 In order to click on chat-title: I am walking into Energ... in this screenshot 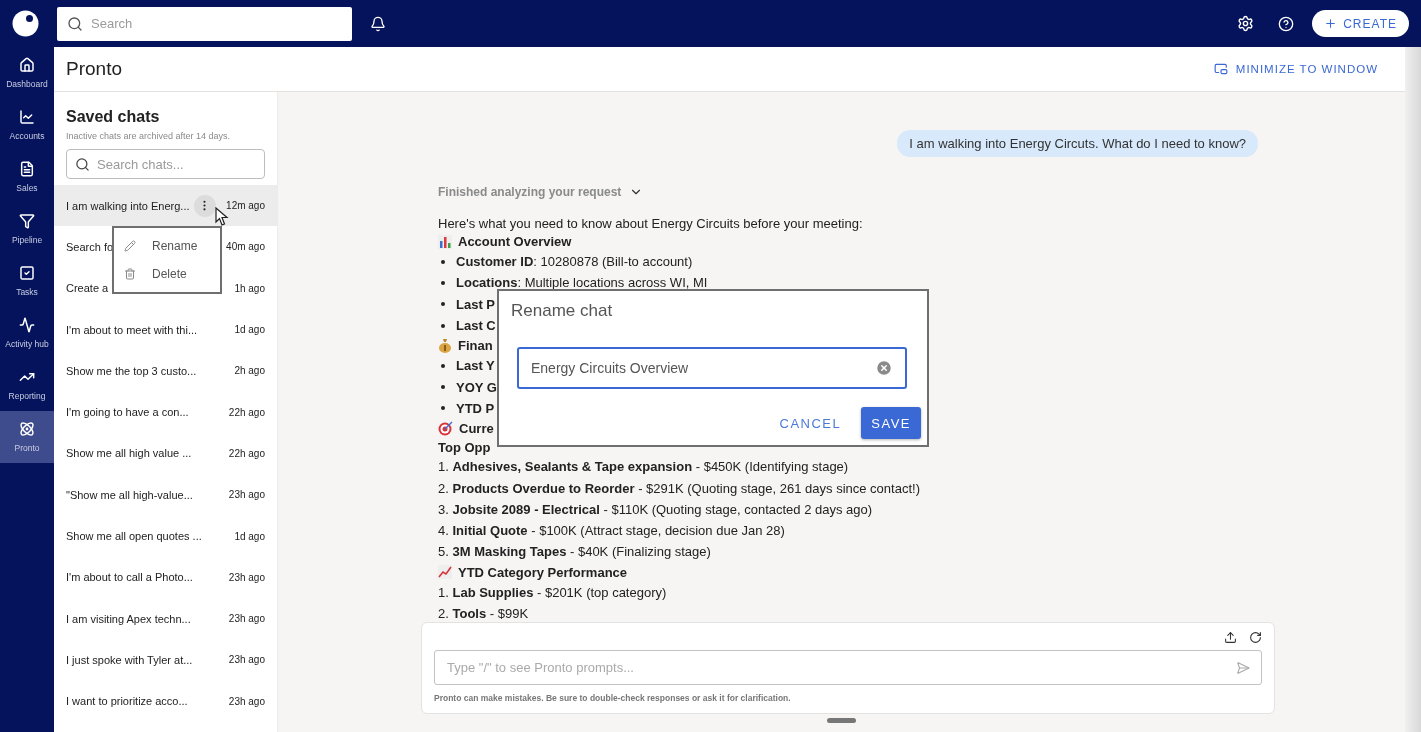, I will do `click(128, 205)`.